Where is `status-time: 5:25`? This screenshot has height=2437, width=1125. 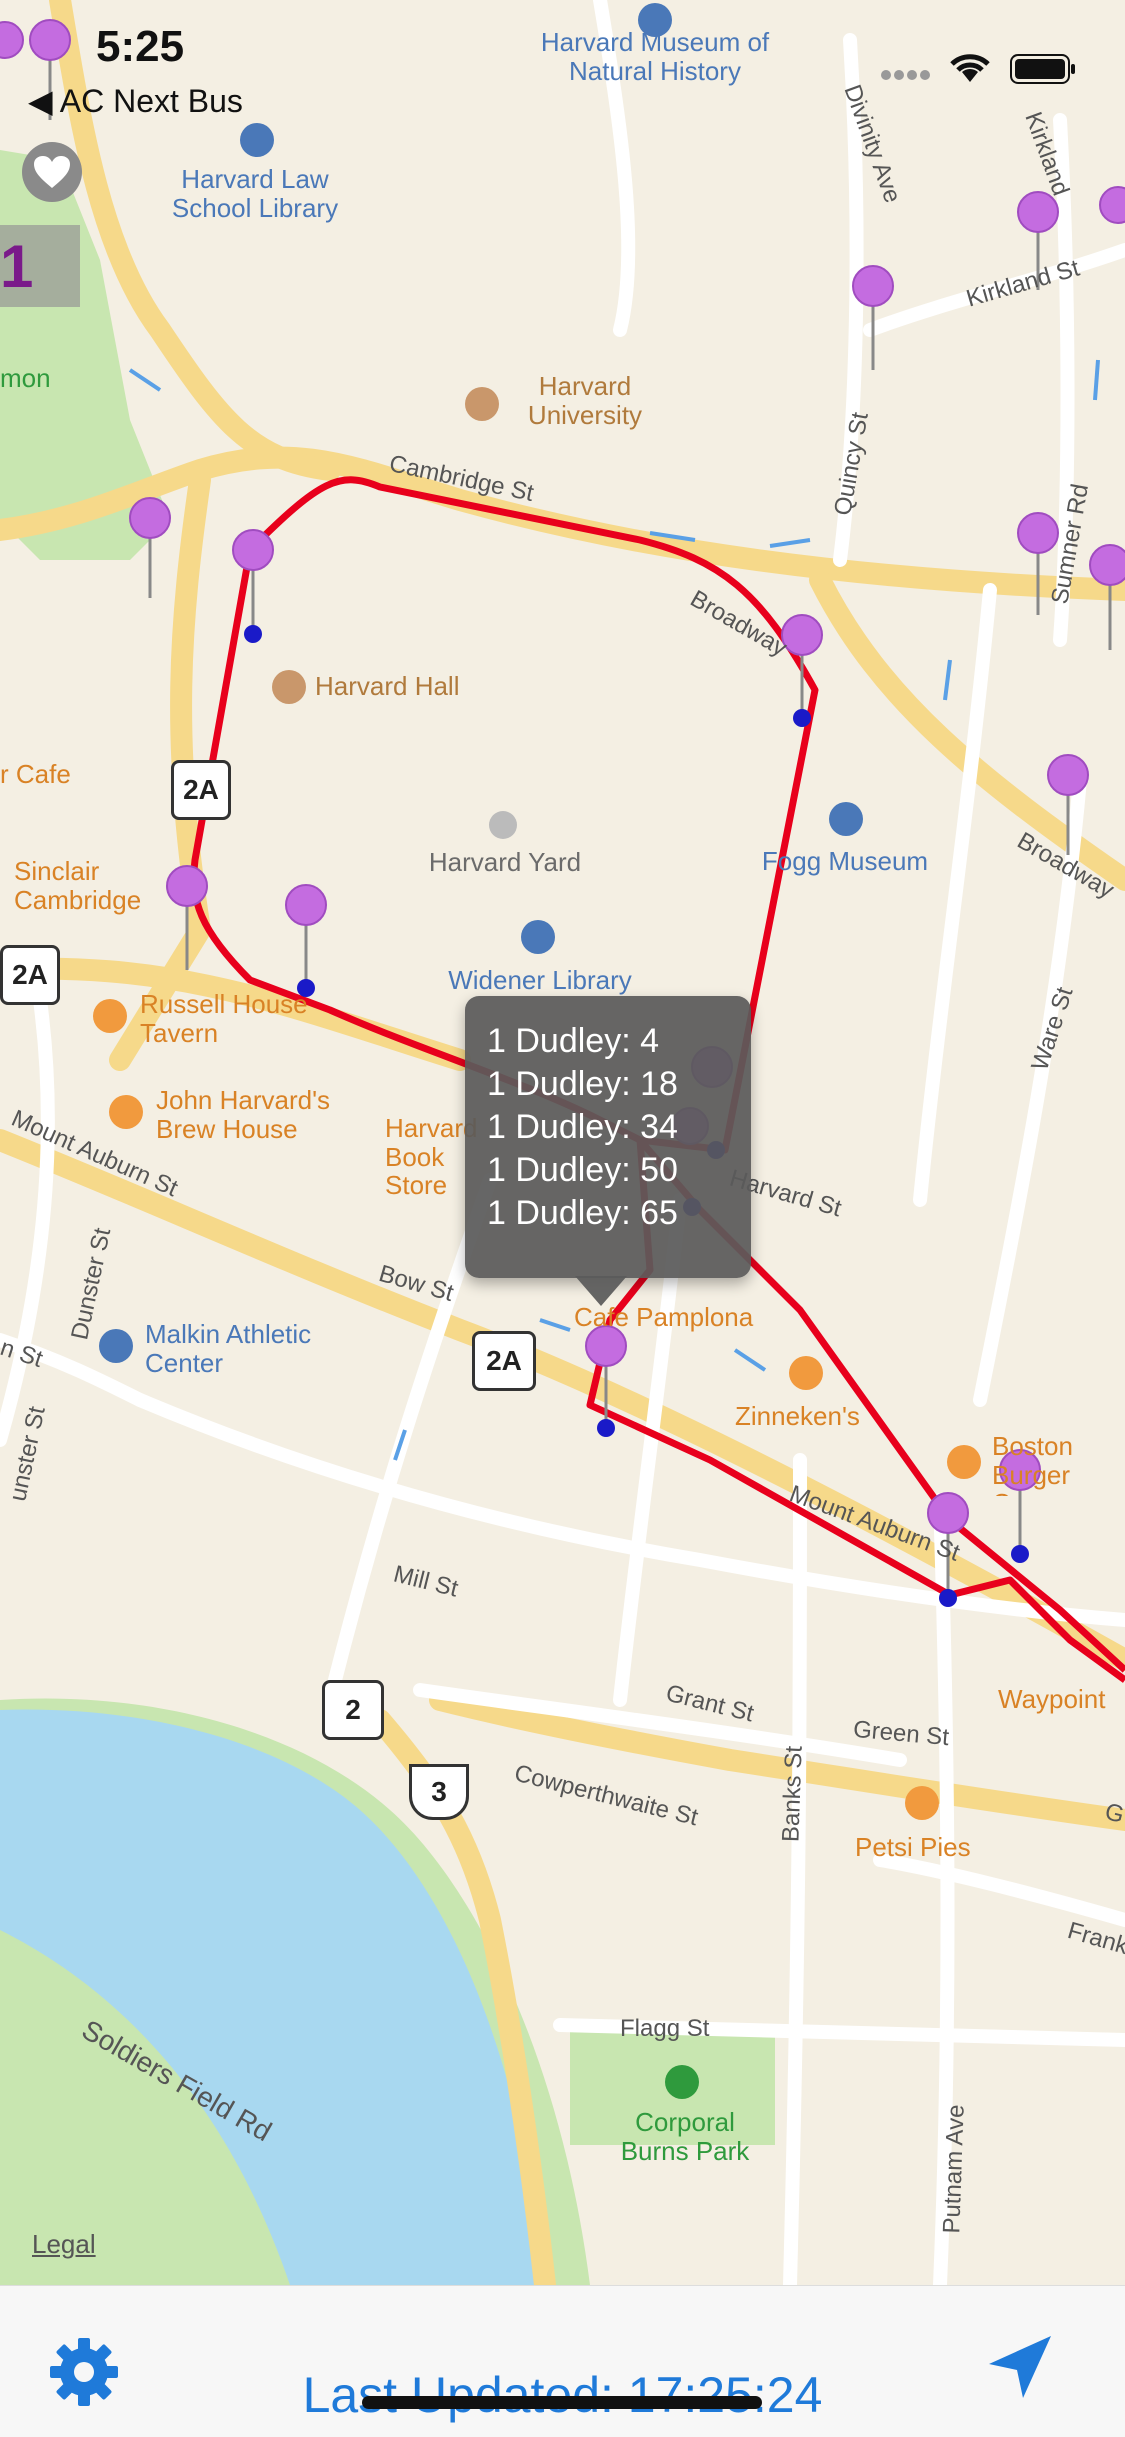 status-time: 5:25 is located at coordinates (140, 46).